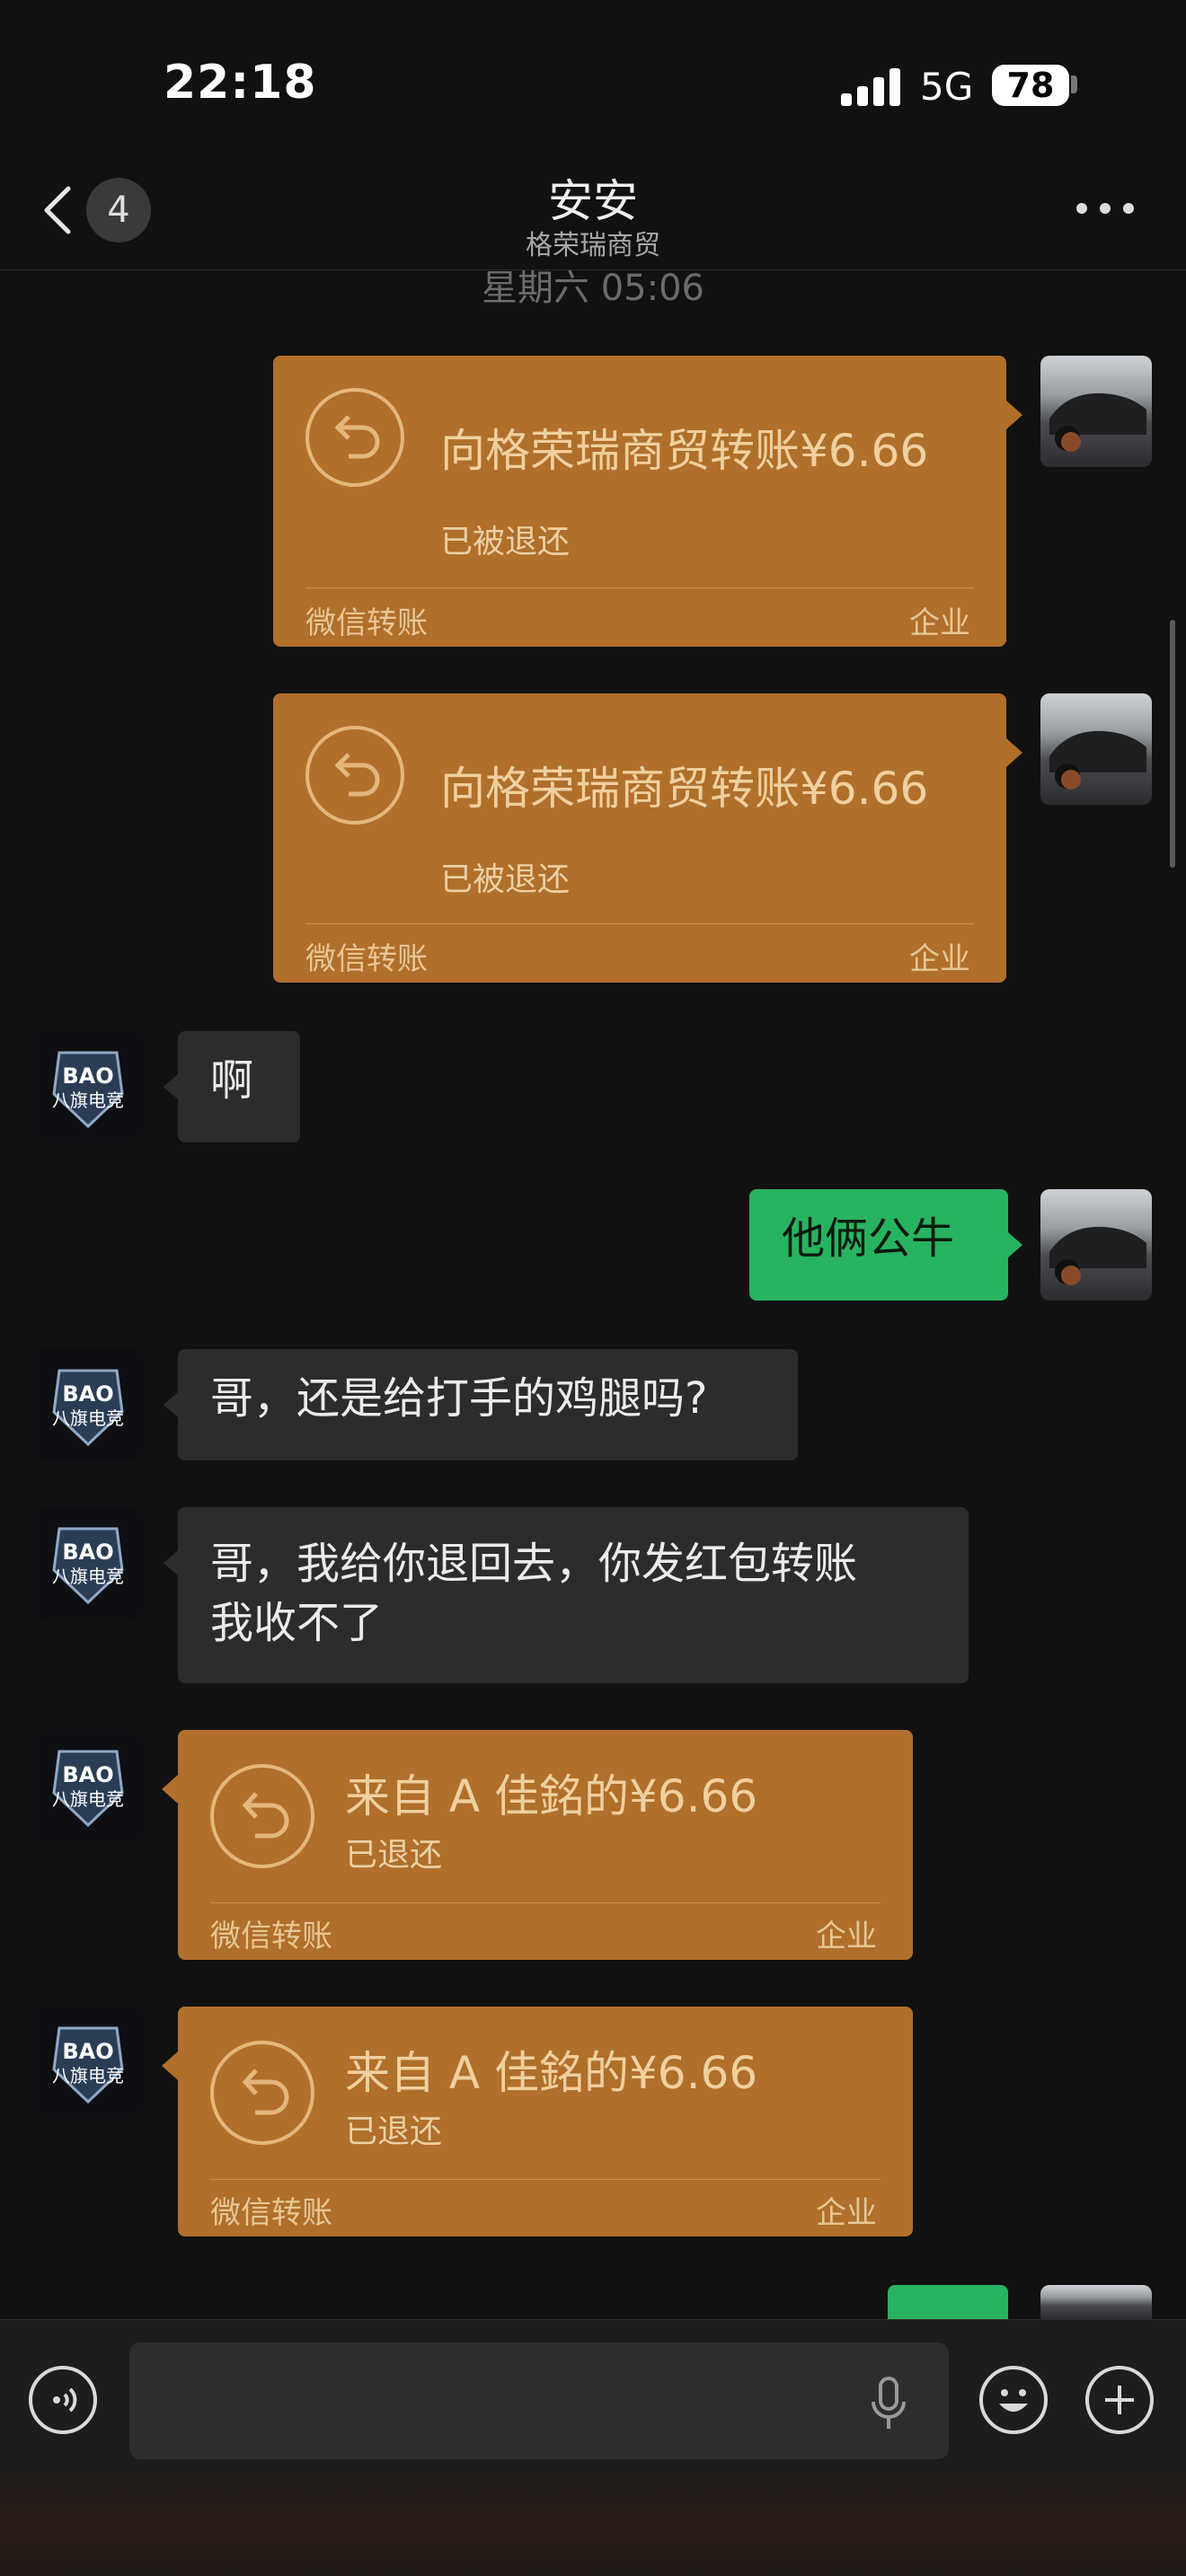  Describe the element at coordinates (488, 1404) in the screenshot. I see `incoming-message: 哥，还是给打手的鸡腿吗?` at that location.